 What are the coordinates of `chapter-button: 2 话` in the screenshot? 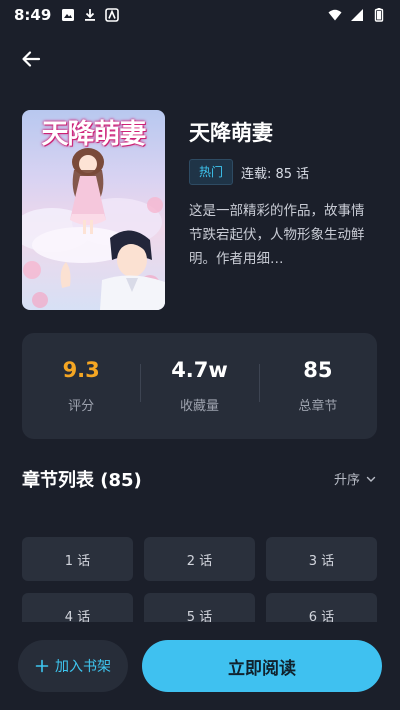 It's located at (199, 559).